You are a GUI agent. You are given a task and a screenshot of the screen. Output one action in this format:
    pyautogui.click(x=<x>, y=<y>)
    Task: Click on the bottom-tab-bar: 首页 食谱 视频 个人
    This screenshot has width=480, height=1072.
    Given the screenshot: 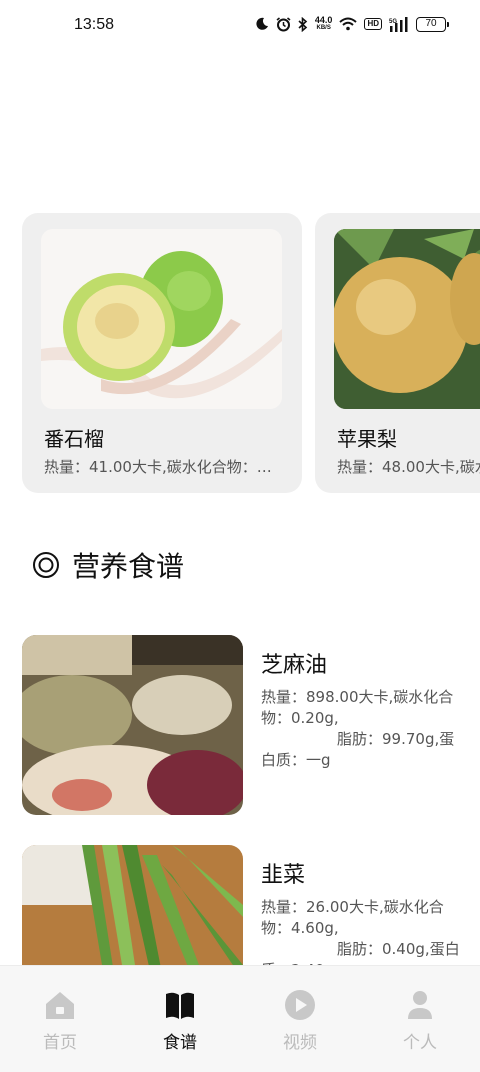 What is the action you would take?
    pyautogui.click(x=240, y=1018)
    